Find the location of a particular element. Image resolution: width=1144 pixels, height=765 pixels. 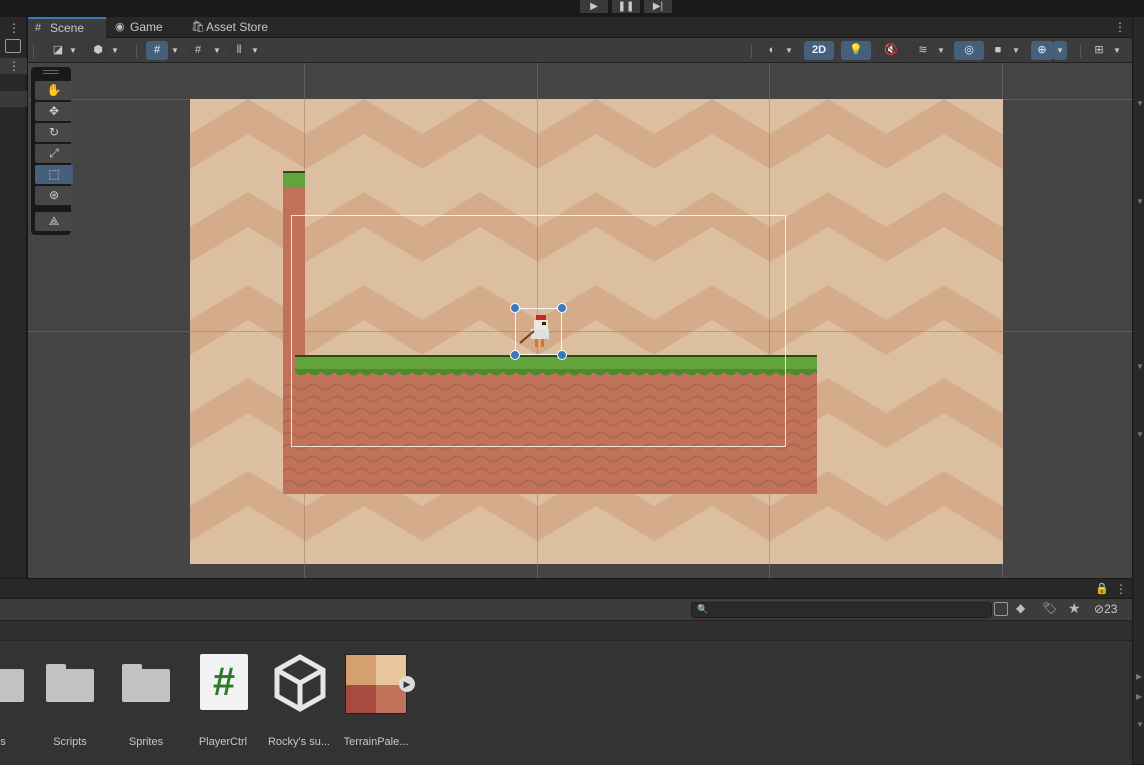

scene-visibility-icon: ◎ is located at coordinates (969, 50).